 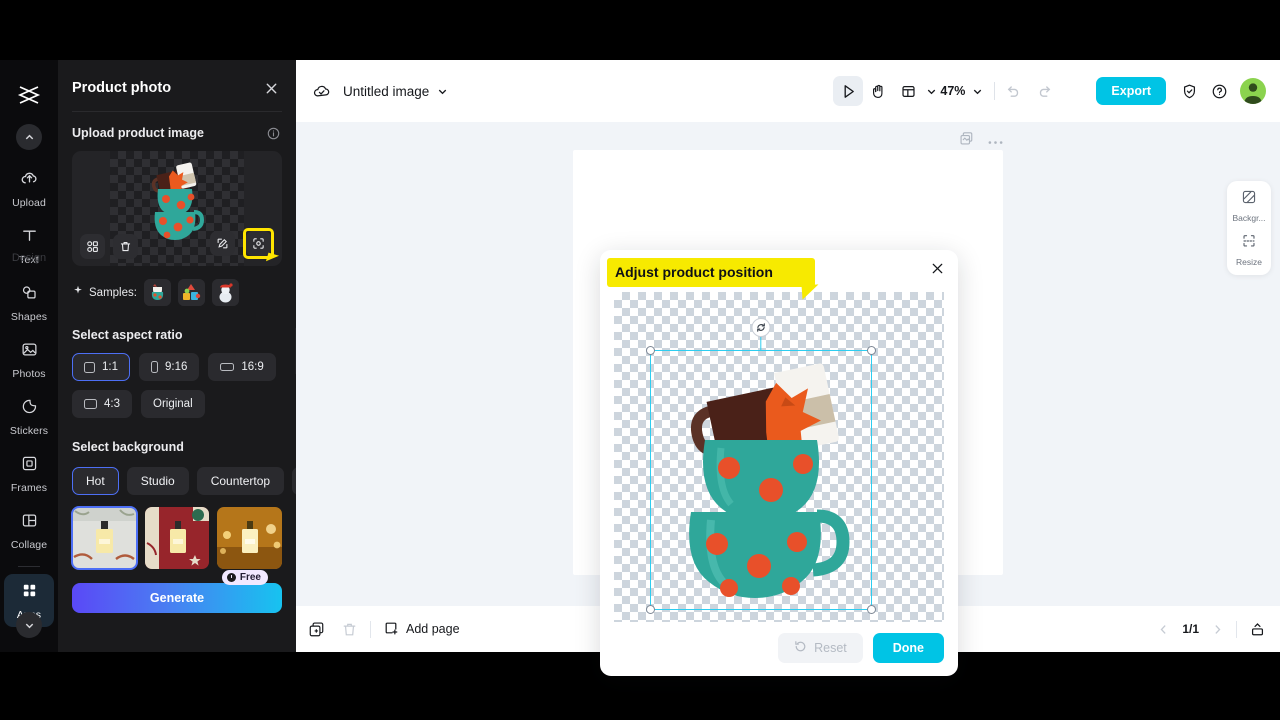 What do you see at coordinates (966, 141) in the screenshot?
I see `duplicate-icon` at bounding box center [966, 141].